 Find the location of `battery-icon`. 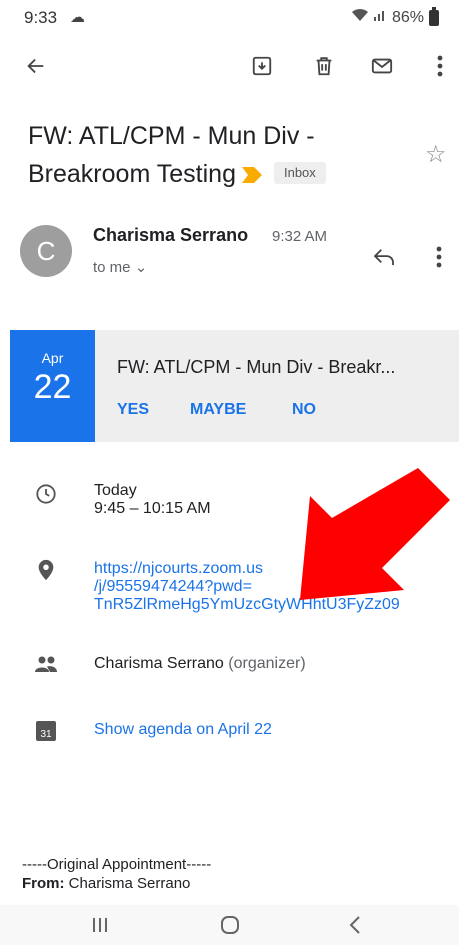

battery-icon is located at coordinates (434, 16).